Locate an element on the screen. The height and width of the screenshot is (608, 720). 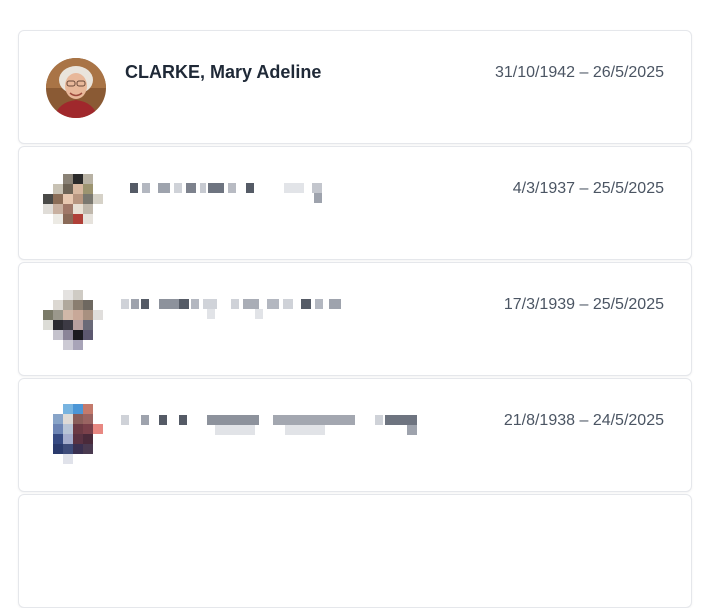
deceased-name: CLARKE, Mary Adeline is located at coordinates (223, 72).